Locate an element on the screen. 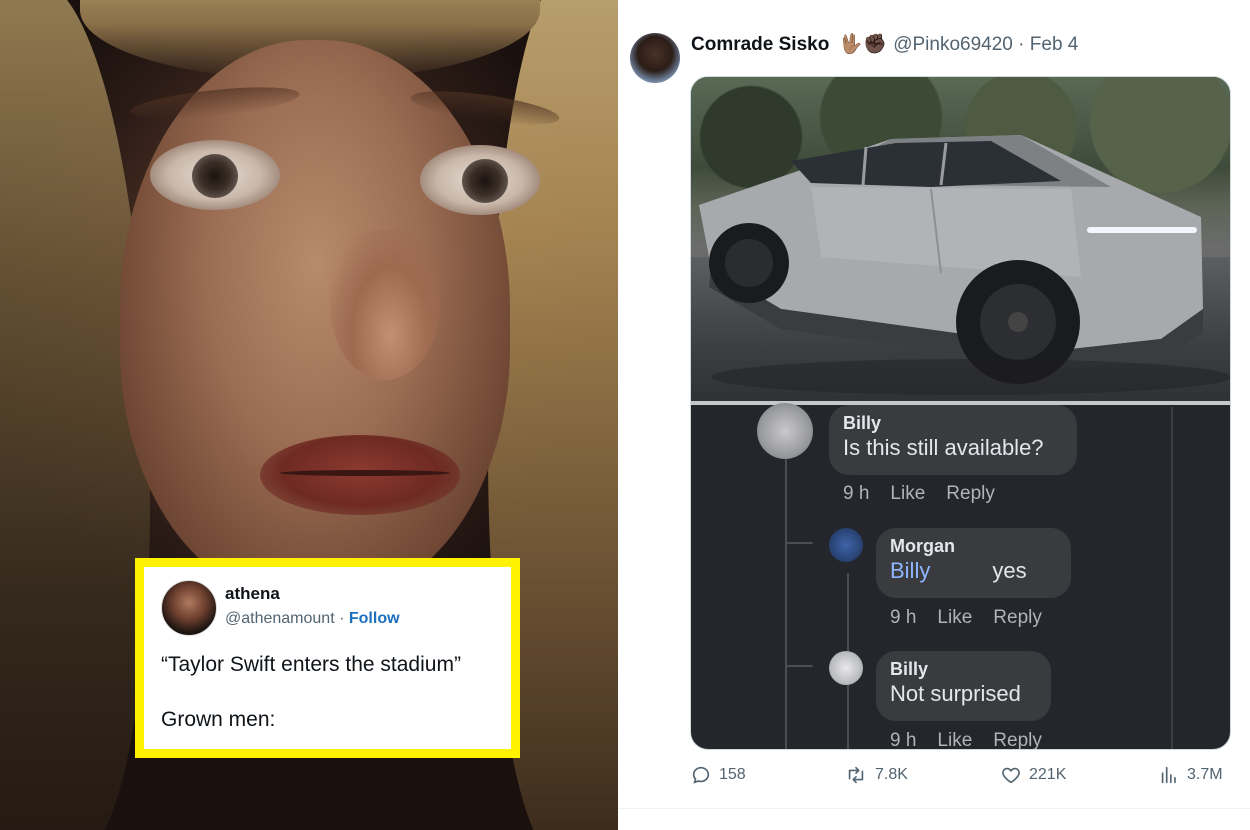 Image resolution: width=1250 pixels, height=830 pixels. reply-action: 158 is located at coordinates (718, 775).